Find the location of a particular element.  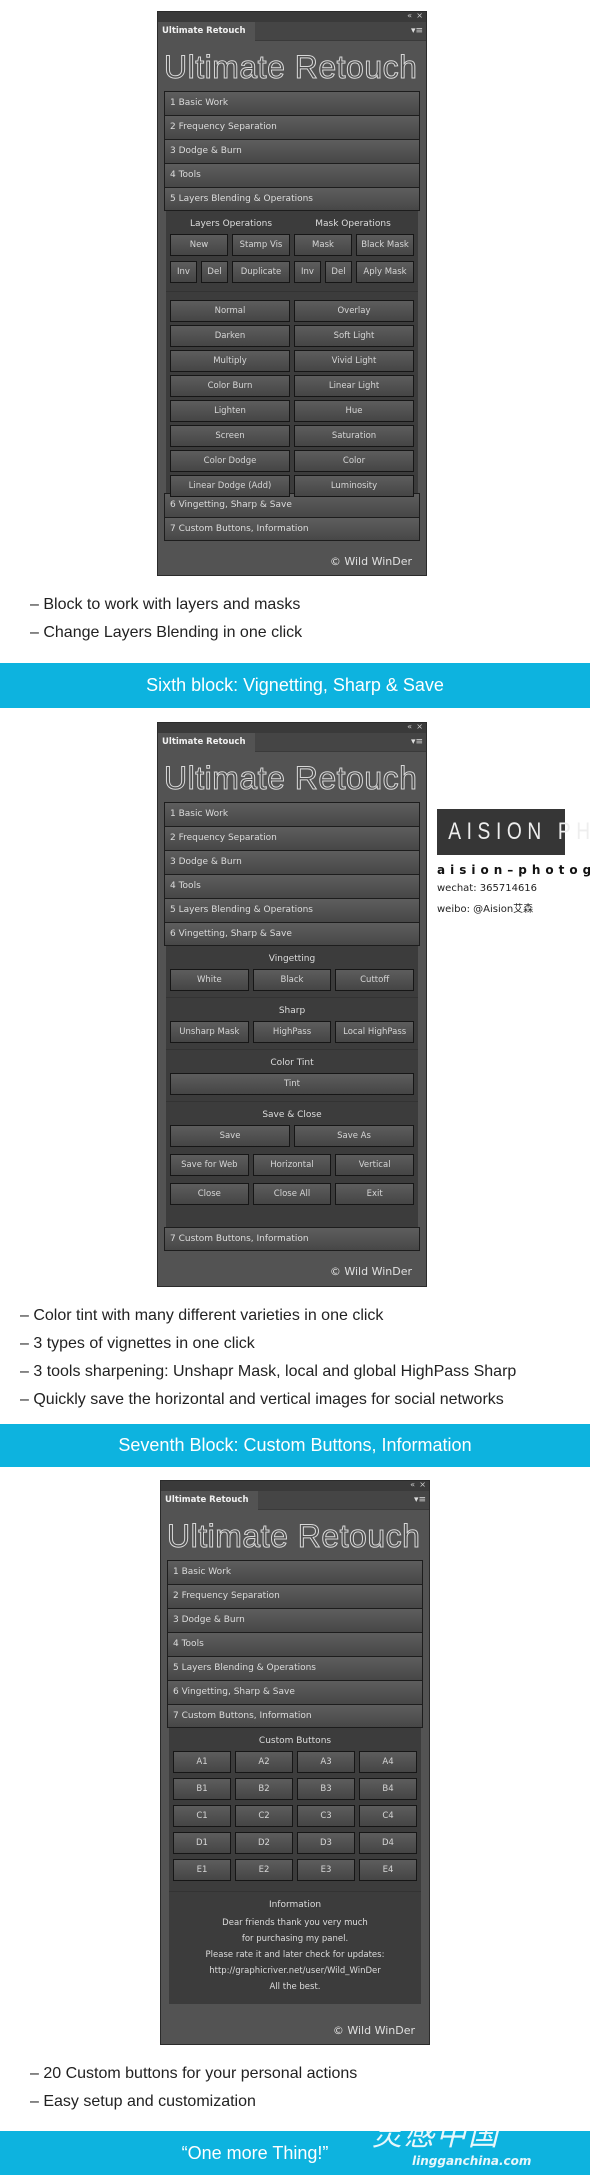

sharpen-button-group: Unsharp Mask HighPass Local HighPass is located at coordinates (292, 1032).